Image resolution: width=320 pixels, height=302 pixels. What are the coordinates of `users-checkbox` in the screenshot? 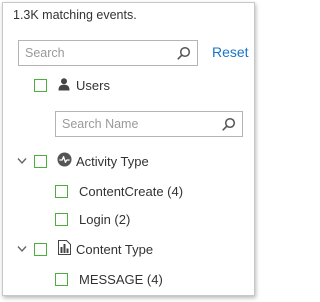 It's located at (40, 85).